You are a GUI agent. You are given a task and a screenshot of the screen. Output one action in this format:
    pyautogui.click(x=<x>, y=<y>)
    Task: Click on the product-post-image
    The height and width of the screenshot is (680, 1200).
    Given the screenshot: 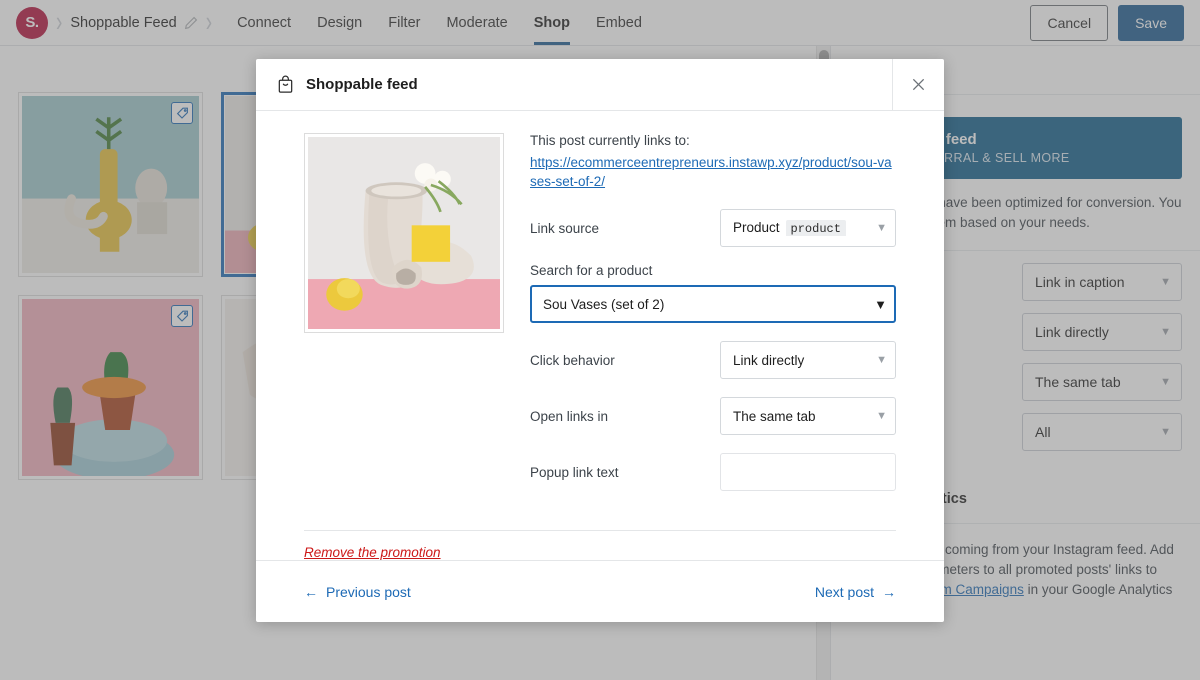 What is the action you would take?
    pyautogui.click(x=404, y=233)
    